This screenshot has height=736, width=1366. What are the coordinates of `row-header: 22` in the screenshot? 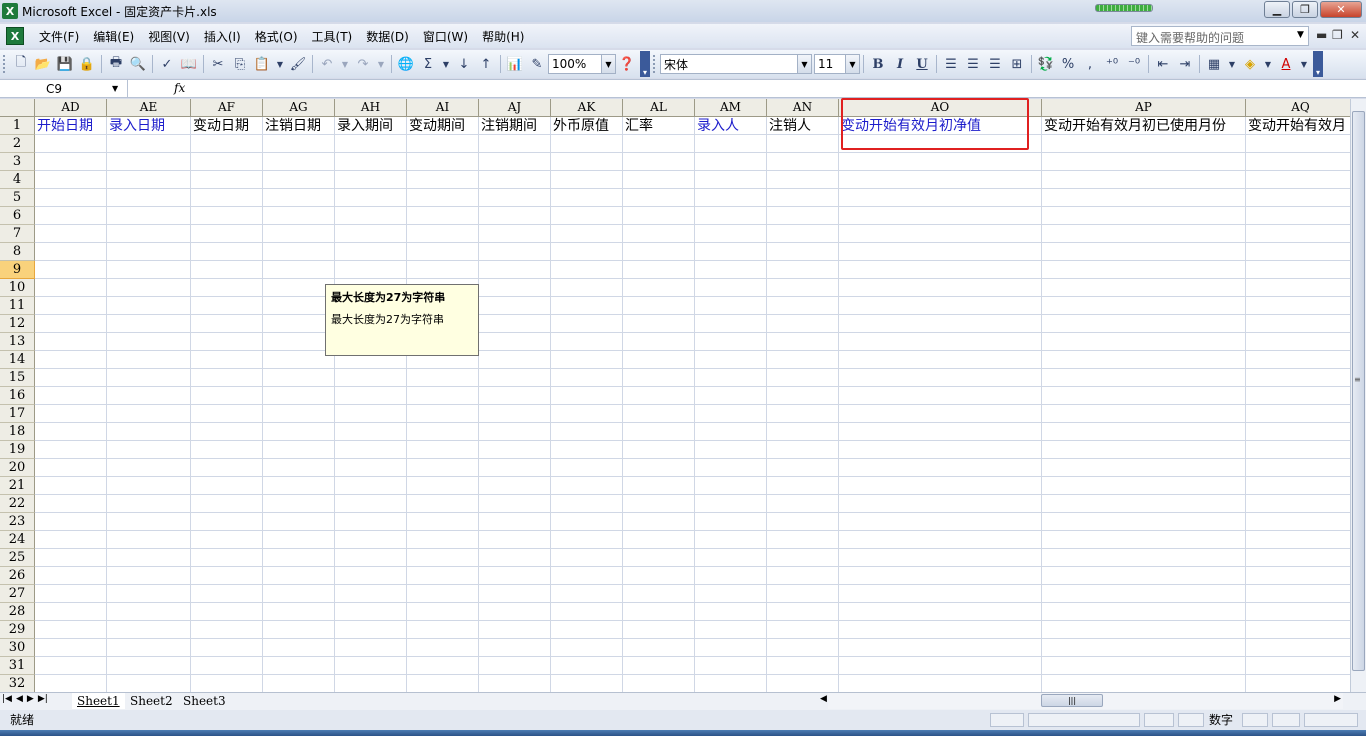 It's located at (17, 504).